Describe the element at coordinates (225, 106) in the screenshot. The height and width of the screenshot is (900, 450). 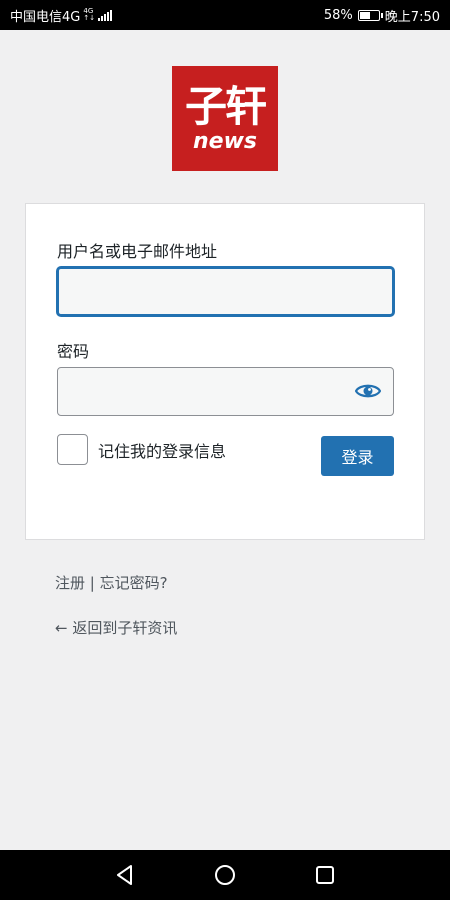
I see `logo-text: 子轩` at that location.